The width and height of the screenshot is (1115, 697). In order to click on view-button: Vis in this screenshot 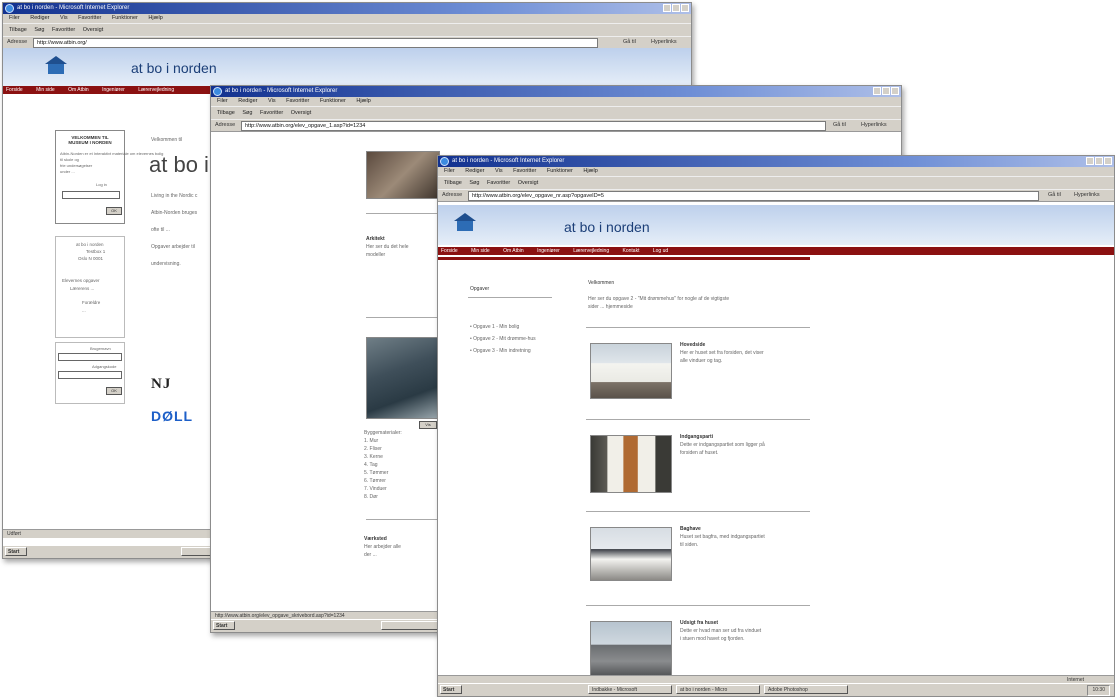, I will do `click(428, 425)`.